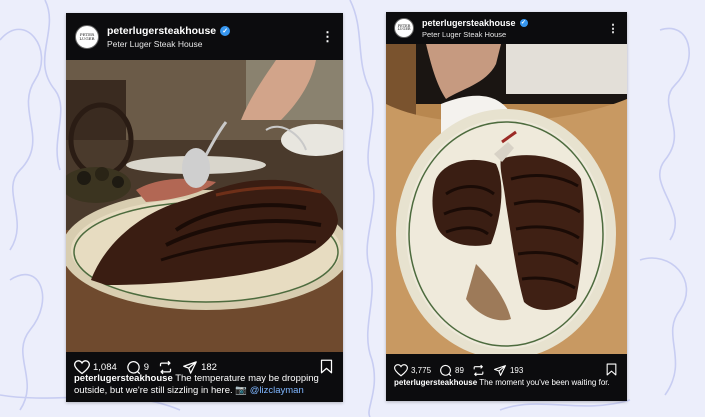 The height and width of the screenshot is (417, 705). I want to click on comment-button: 89, so click(451, 370).